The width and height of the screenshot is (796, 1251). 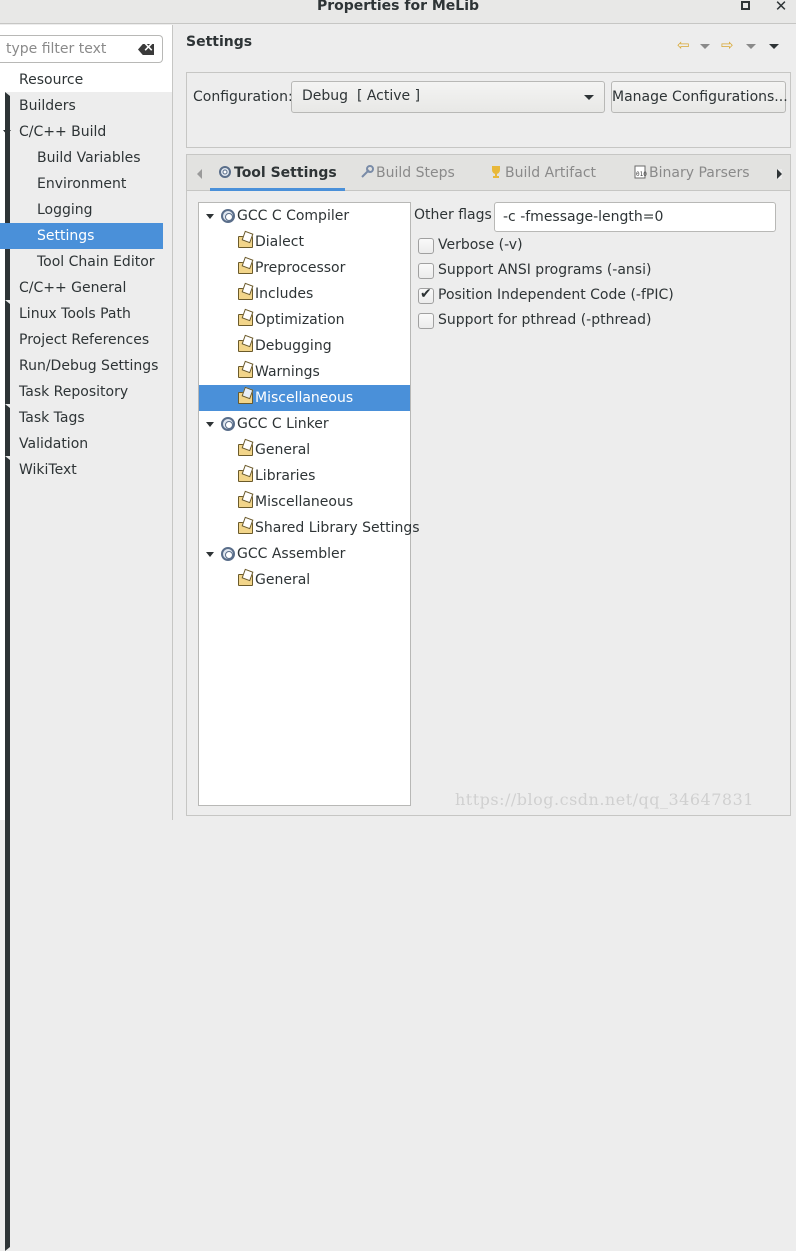 What do you see at coordinates (81, 106) in the screenshot?
I see `nav-item-builders: Builders` at bounding box center [81, 106].